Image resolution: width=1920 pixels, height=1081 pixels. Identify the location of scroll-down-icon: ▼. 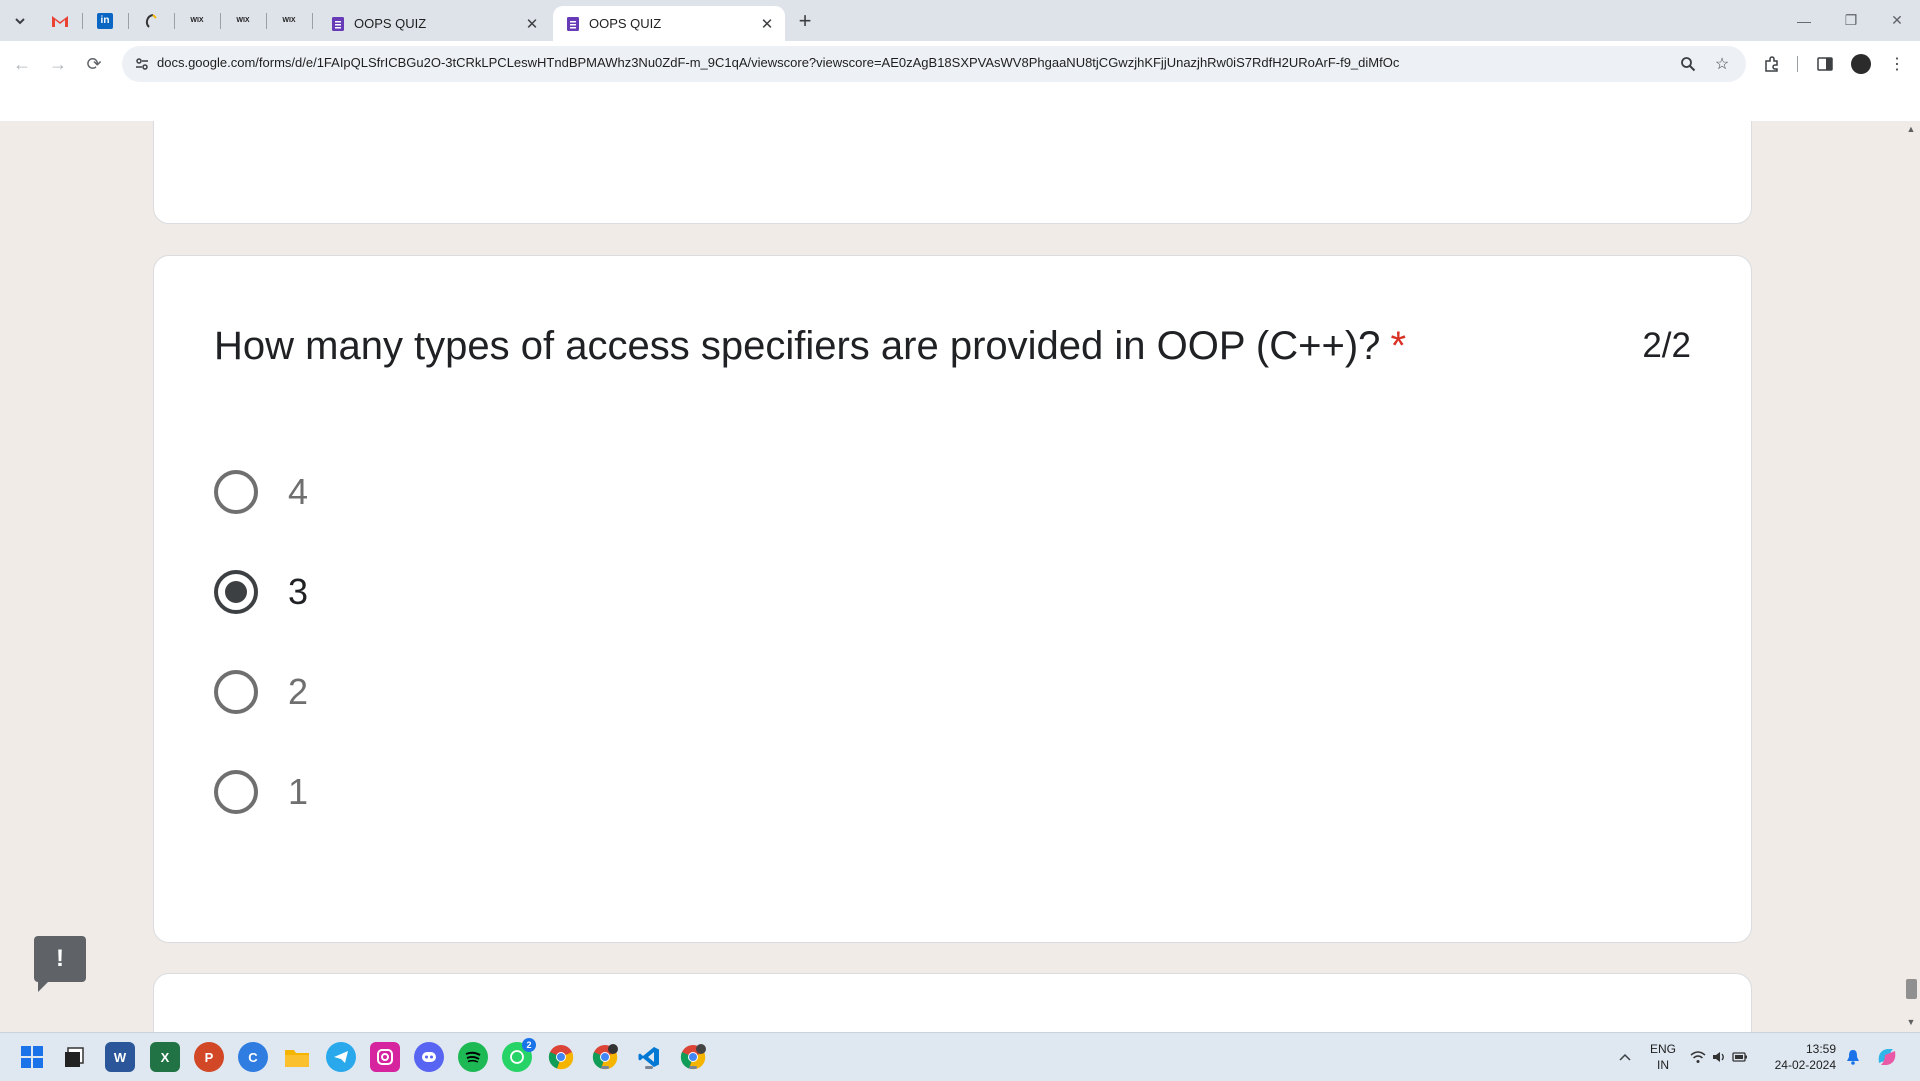
(1911, 1022).